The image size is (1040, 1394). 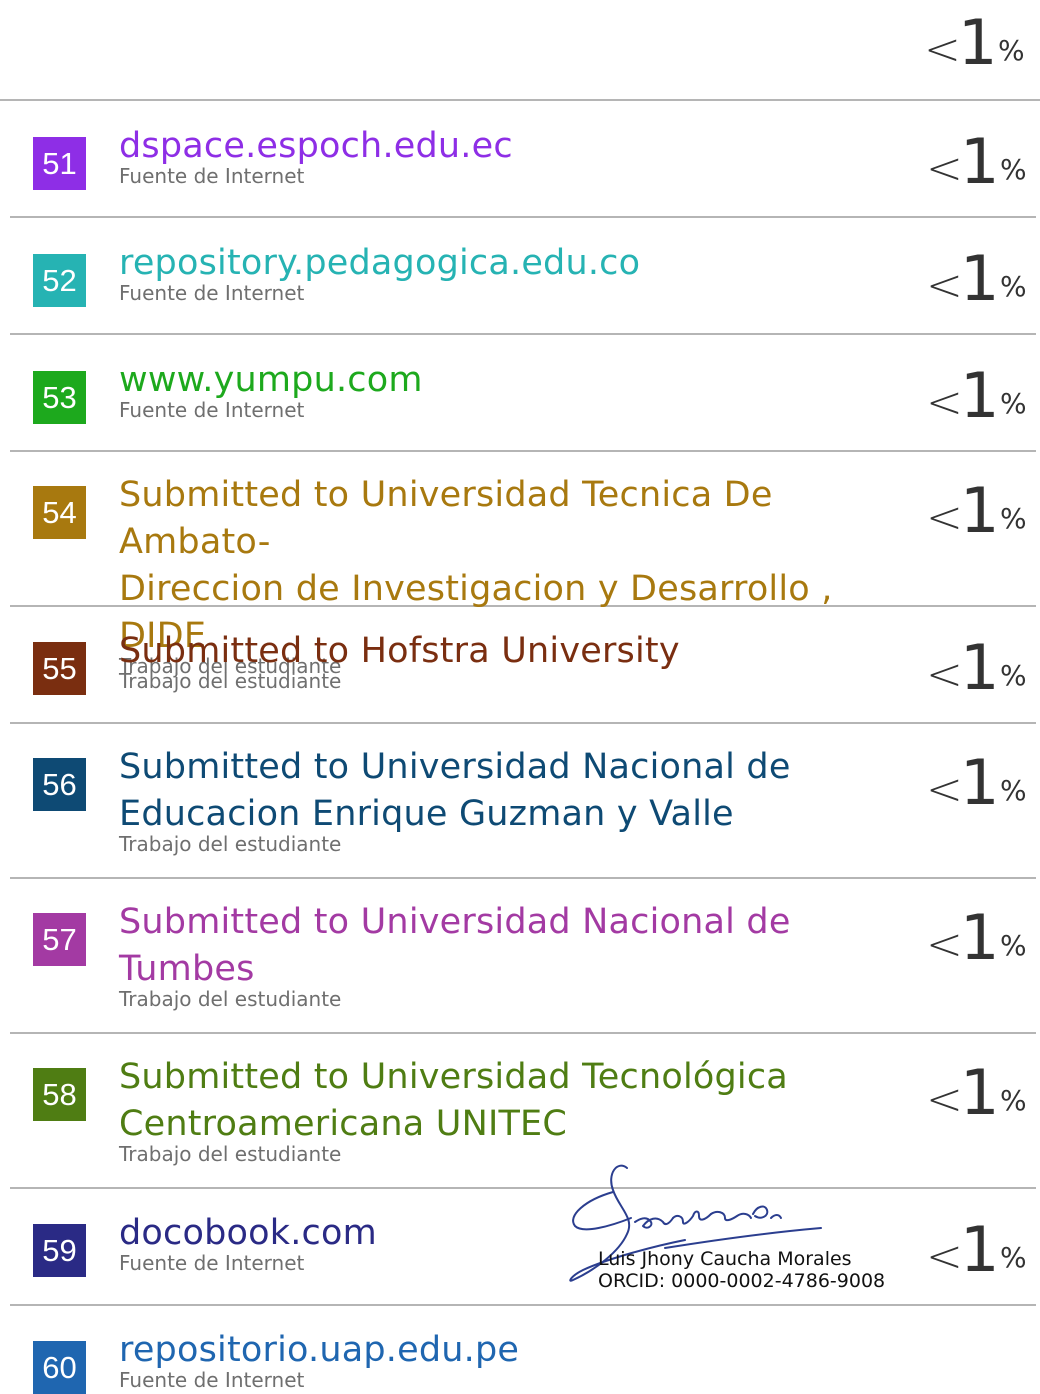 I want to click on source-index-badge: 55, so click(x=59, y=668).